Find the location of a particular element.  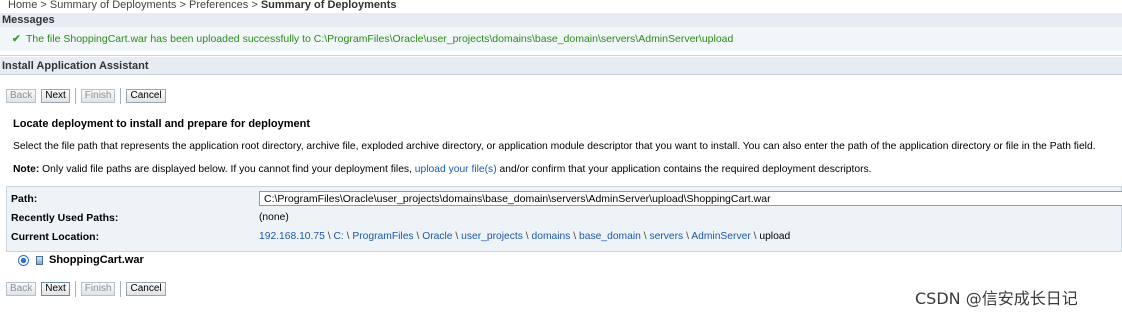

location-link: C: is located at coordinates (338, 236).